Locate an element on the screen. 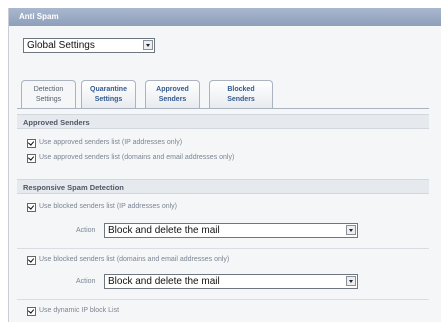 Image resolution: width=441 pixels, height=322 pixels. tab-label-line: Blocked is located at coordinates (241, 89).